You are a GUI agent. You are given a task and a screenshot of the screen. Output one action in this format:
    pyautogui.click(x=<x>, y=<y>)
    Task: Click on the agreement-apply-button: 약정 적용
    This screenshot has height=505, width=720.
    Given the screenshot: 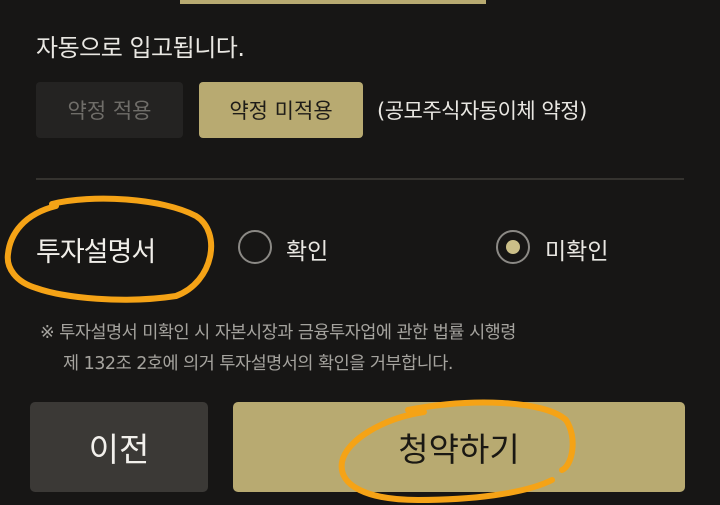 What is the action you would take?
    pyautogui.click(x=109, y=110)
    